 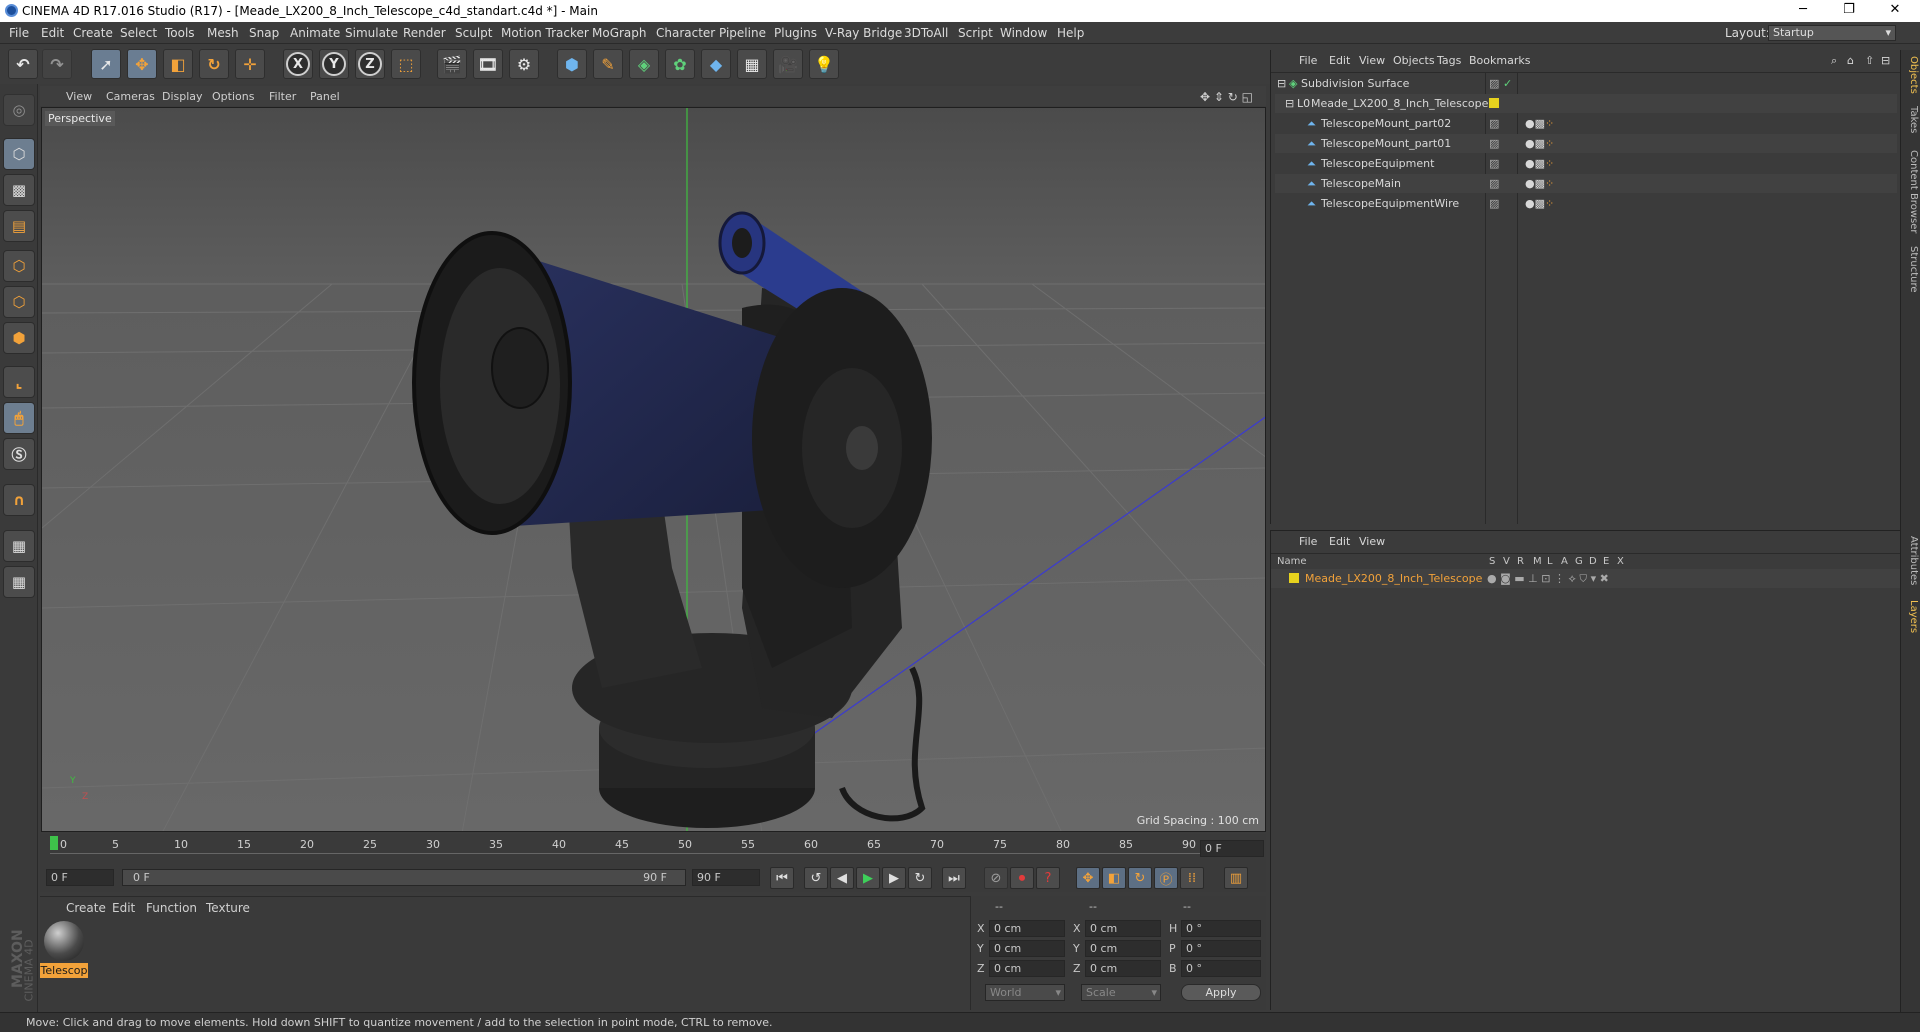 I want to click on menu-pipeline: Pipeline, so click(x=742, y=33).